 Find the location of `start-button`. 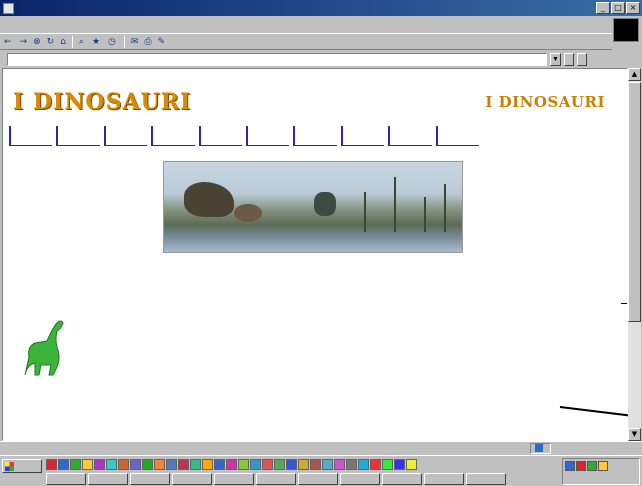

start-button is located at coordinates (22, 466).